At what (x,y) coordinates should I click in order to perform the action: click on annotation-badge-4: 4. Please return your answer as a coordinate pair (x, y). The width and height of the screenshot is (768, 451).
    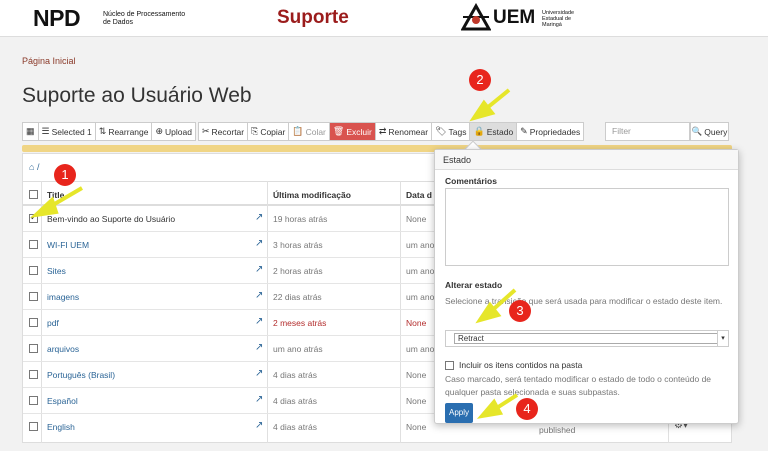
    Looking at the image, I should click on (527, 409).